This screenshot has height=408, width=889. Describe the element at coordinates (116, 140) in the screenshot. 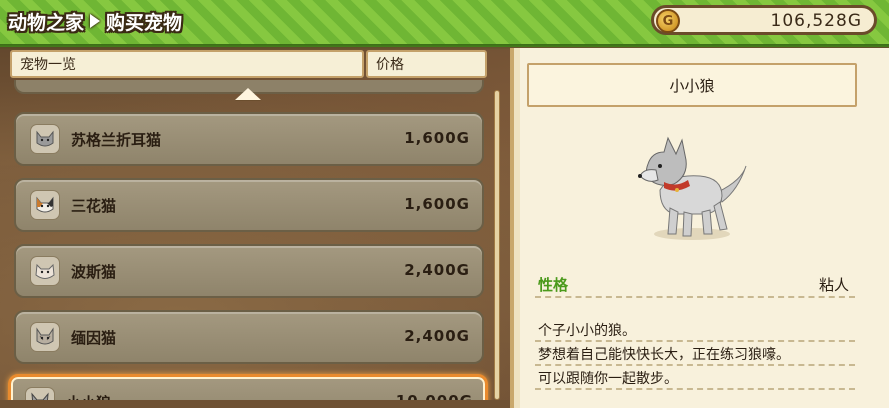

I see `pet-name: 苏格兰折耳猫` at that location.